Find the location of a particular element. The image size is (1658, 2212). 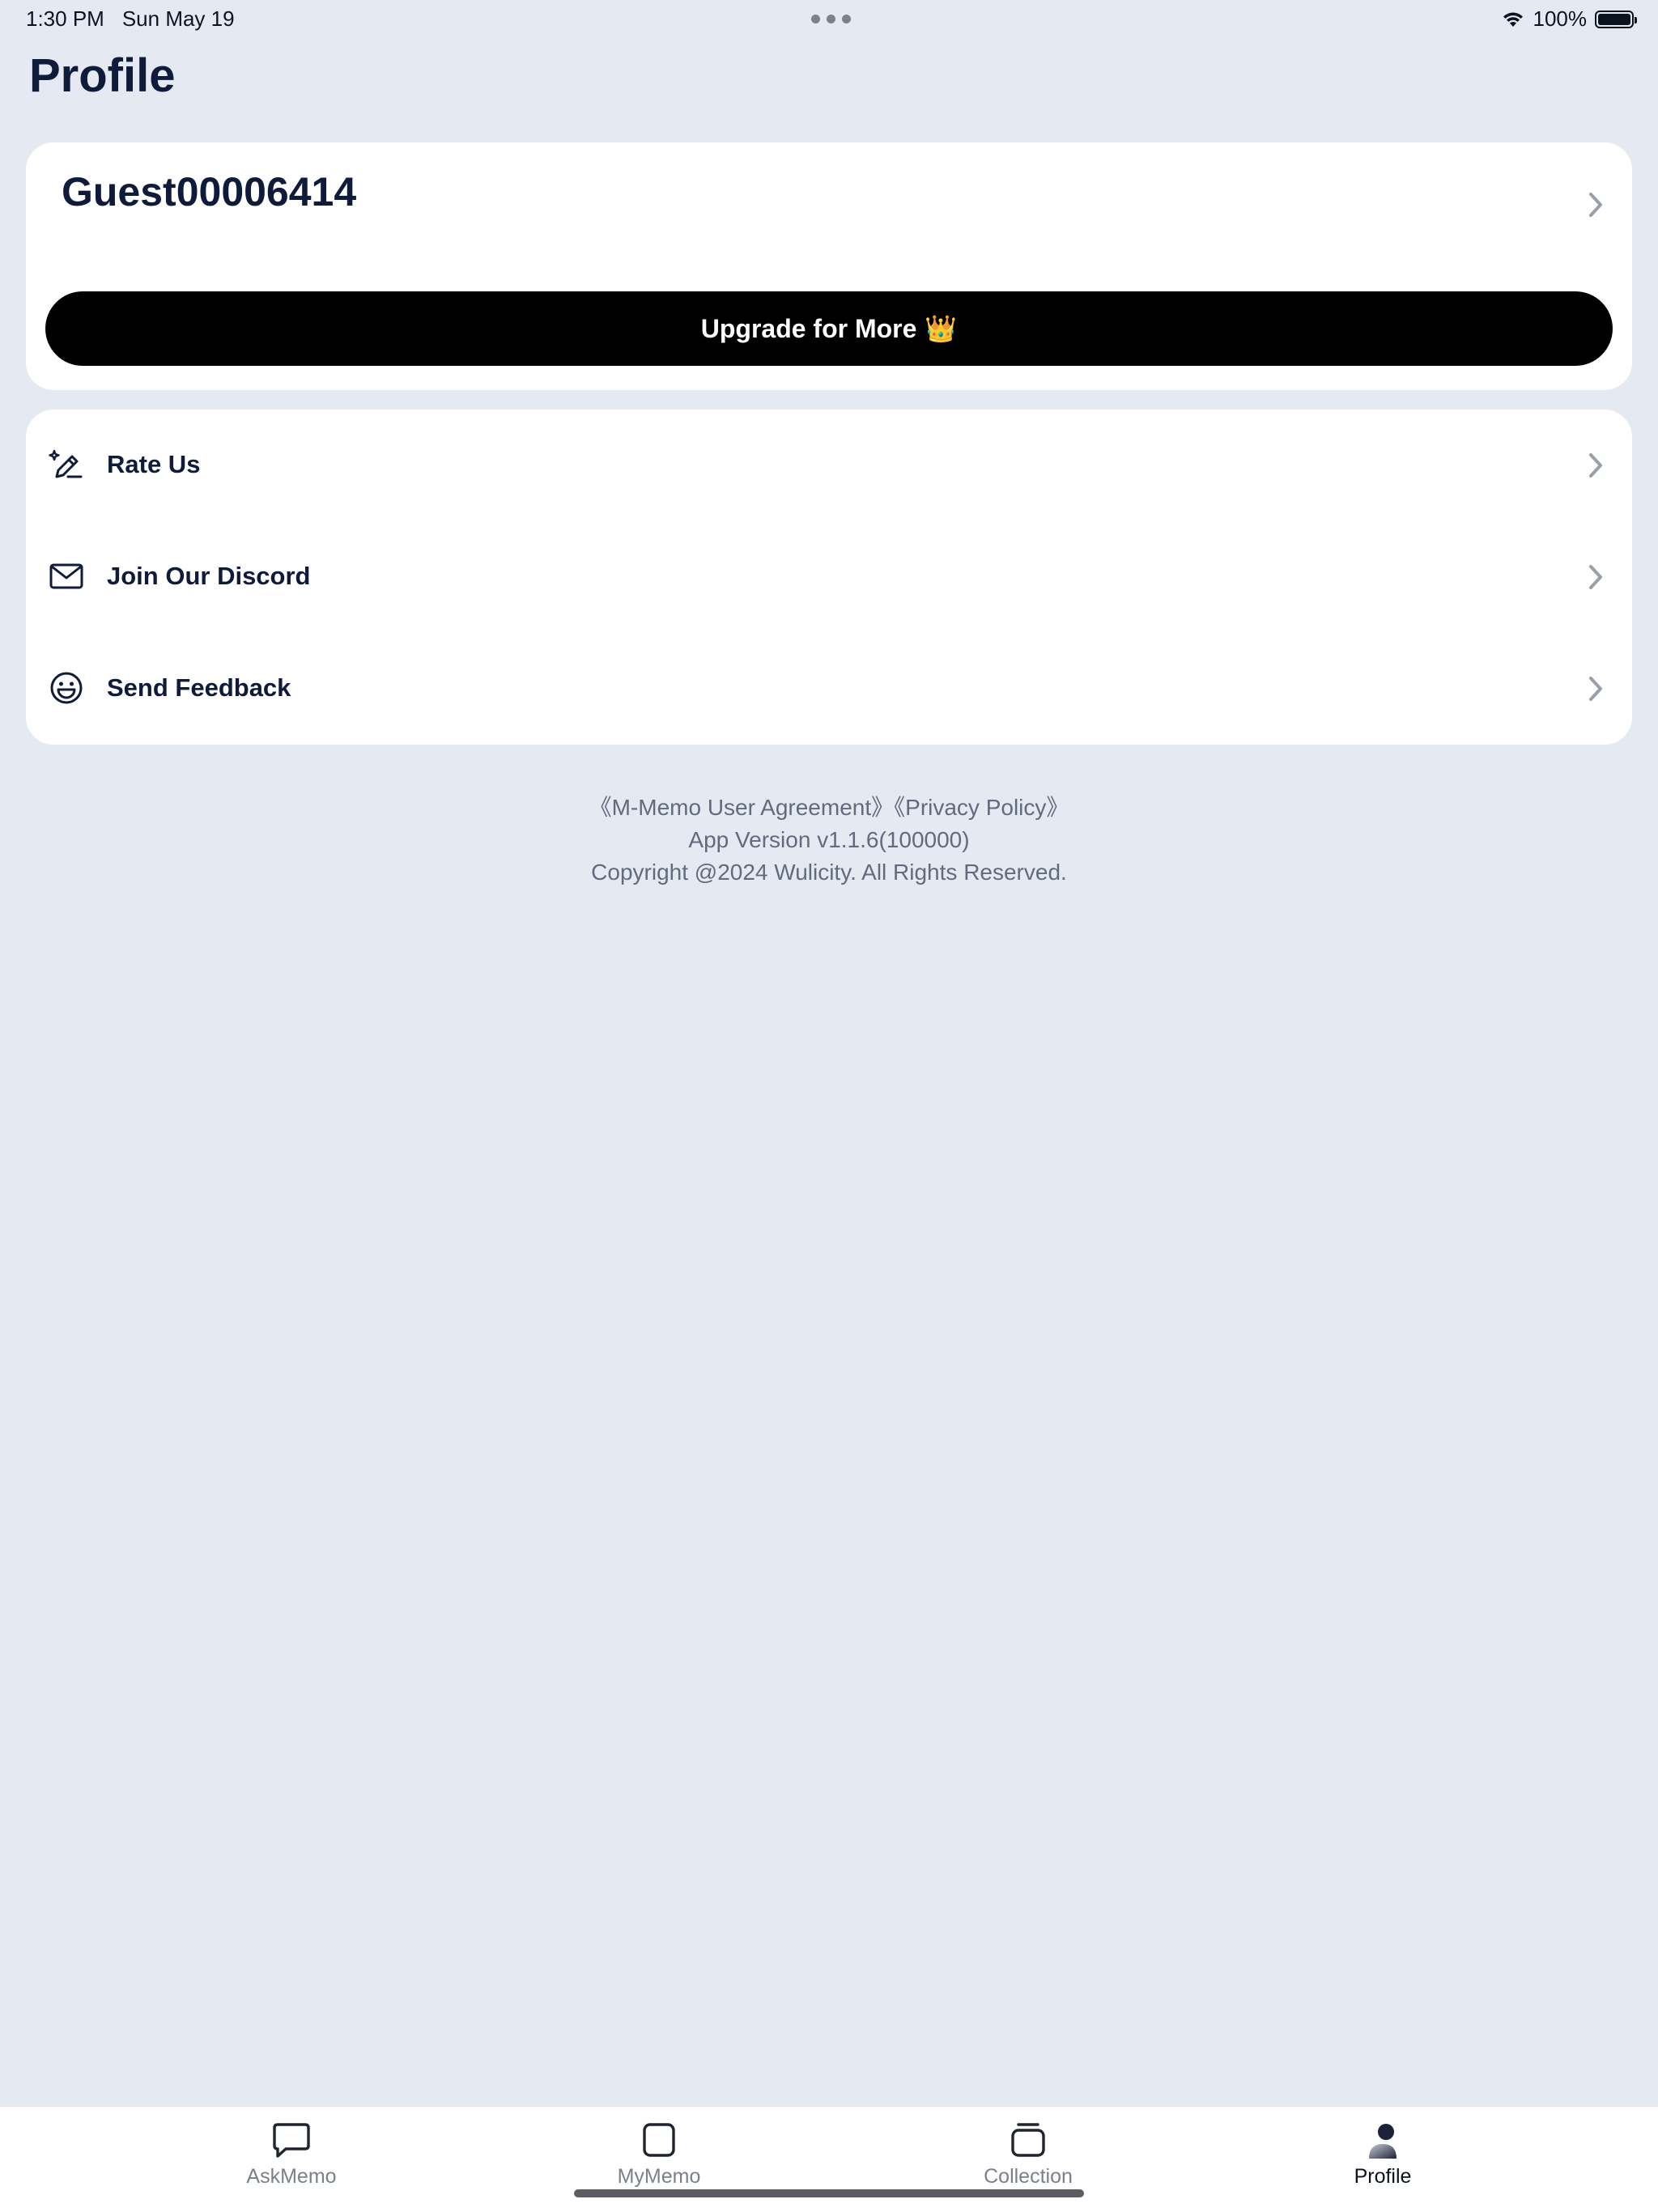

upgrade-label: Upgrade for More is located at coordinates (808, 328).